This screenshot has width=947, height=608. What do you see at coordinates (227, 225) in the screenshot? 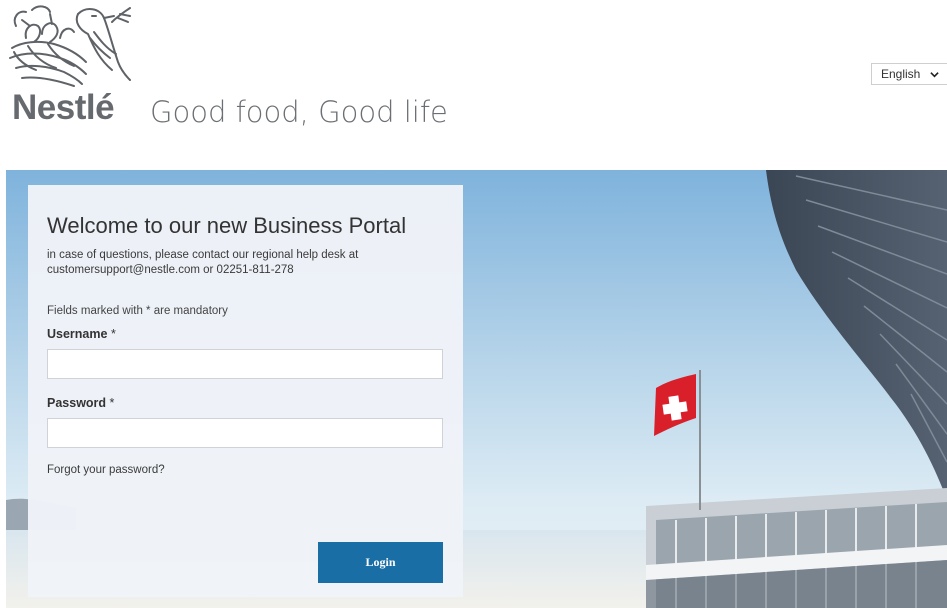
I see `login-title: Welcome to our new Business Portal` at bounding box center [227, 225].